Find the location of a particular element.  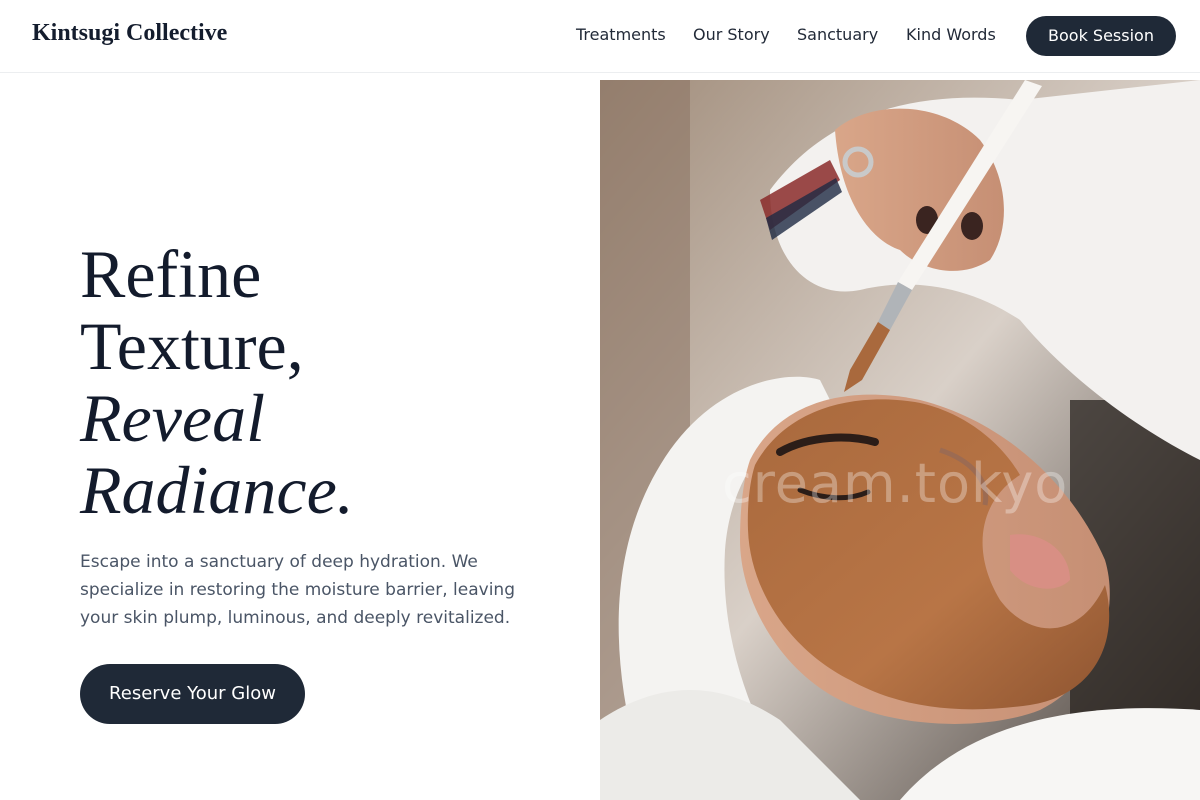

hero-section: Refine Texture, Reveal Radiance. is located at coordinates (320, 382).